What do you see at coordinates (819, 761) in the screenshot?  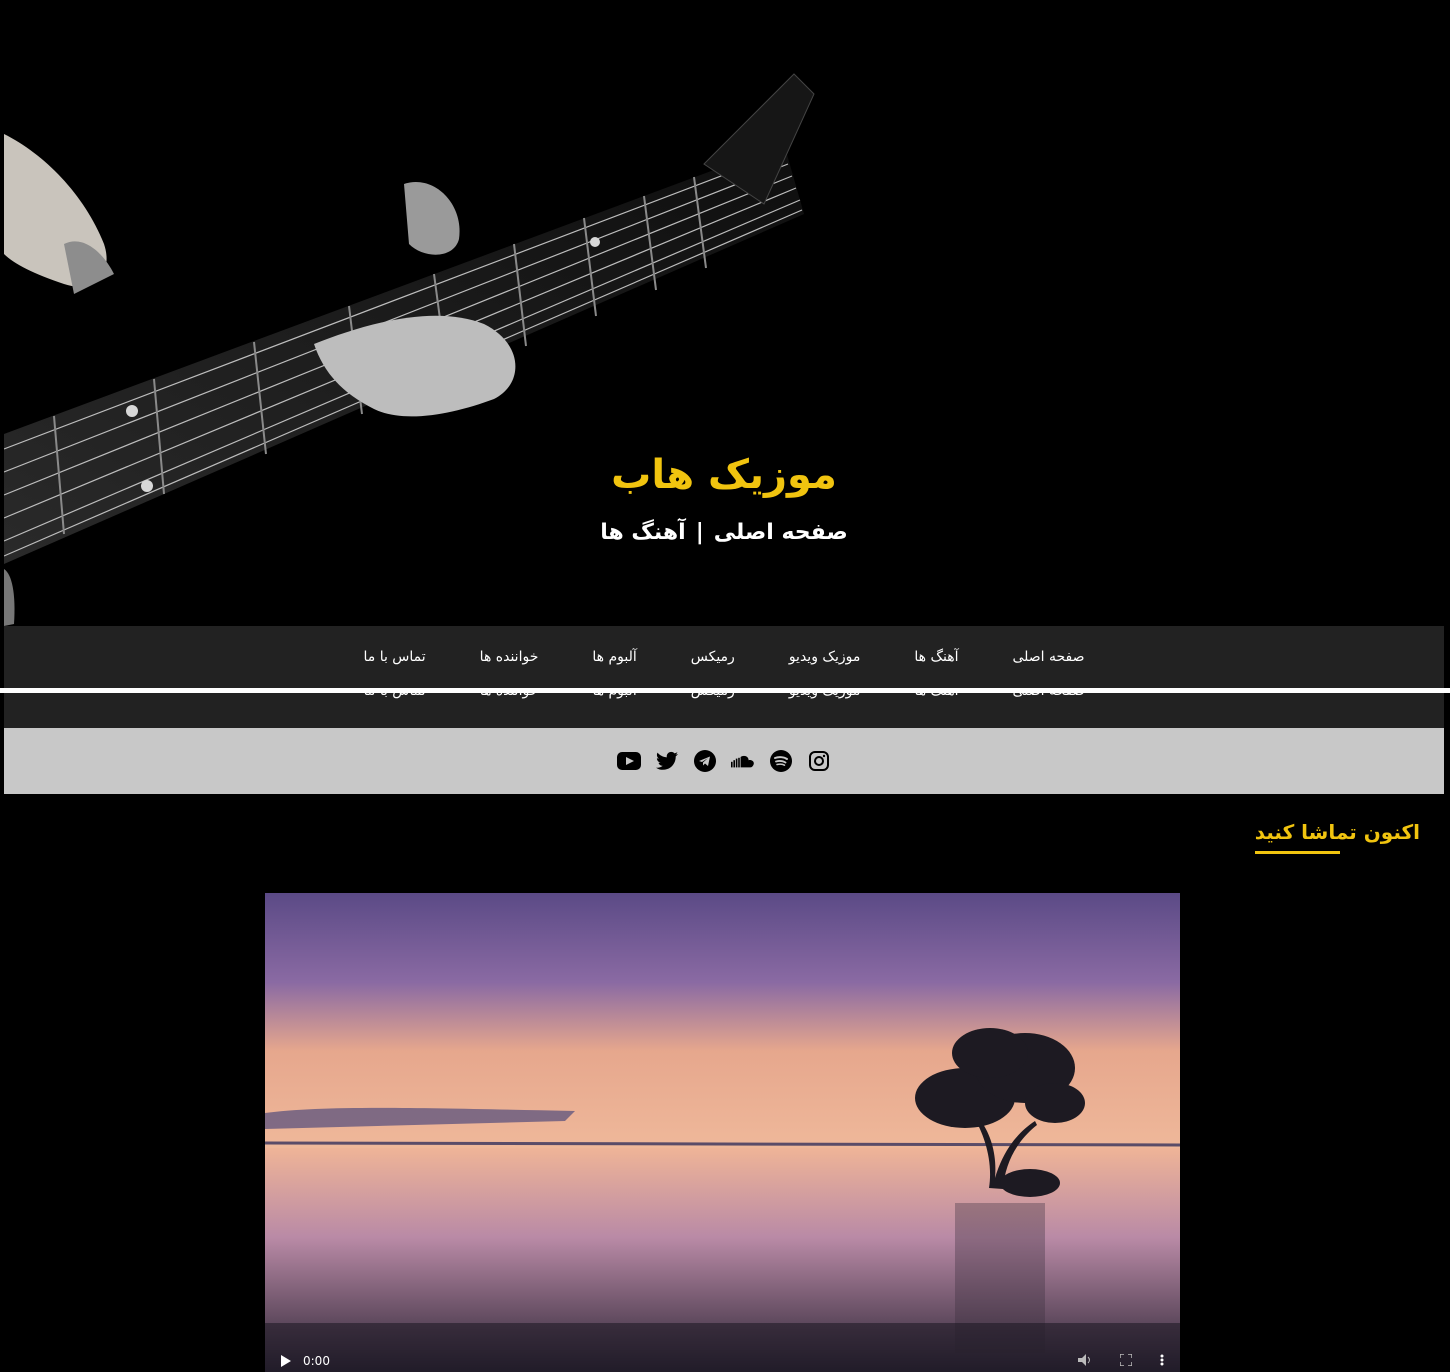 I see `instagram-icon` at bounding box center [819, 761].